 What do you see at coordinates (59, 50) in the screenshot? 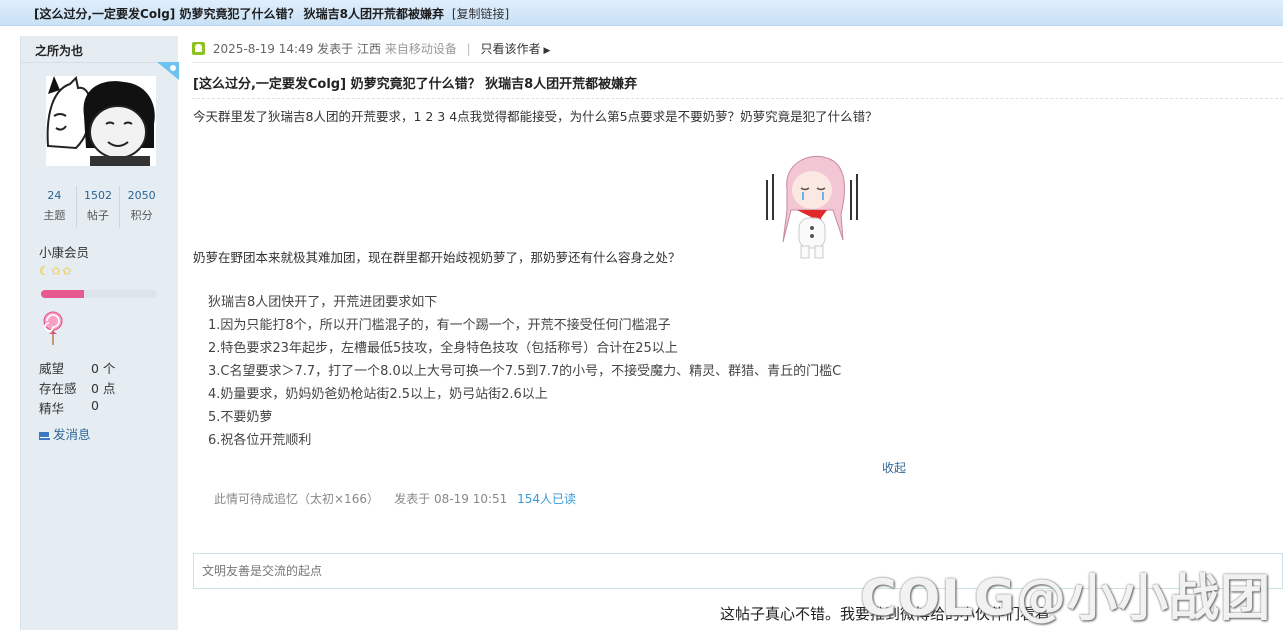
I see `author-name: 之所为也` at bounding box center [59, 50].